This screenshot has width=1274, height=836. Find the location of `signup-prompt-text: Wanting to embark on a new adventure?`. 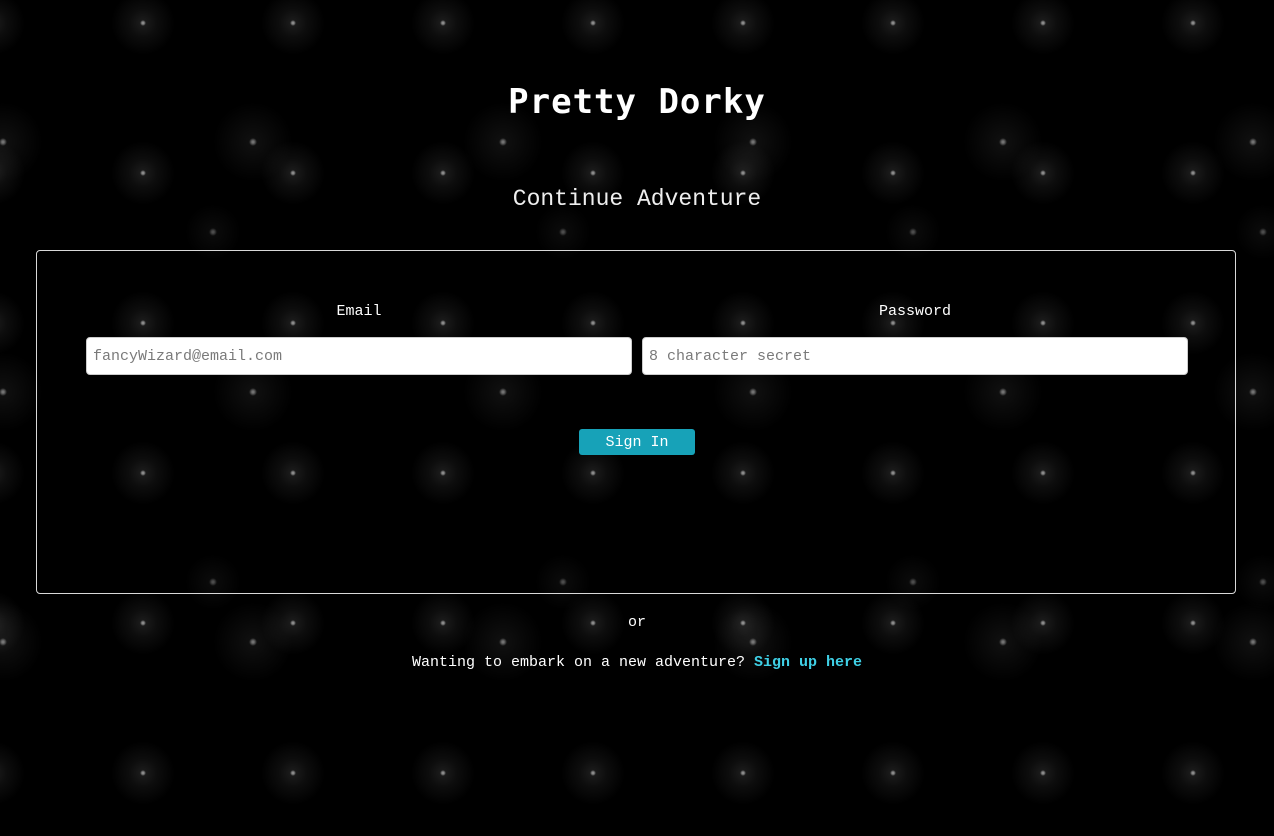

signup-prompt-text: Wanting to embark on a new adventure? is located at coordinates (578, 662).